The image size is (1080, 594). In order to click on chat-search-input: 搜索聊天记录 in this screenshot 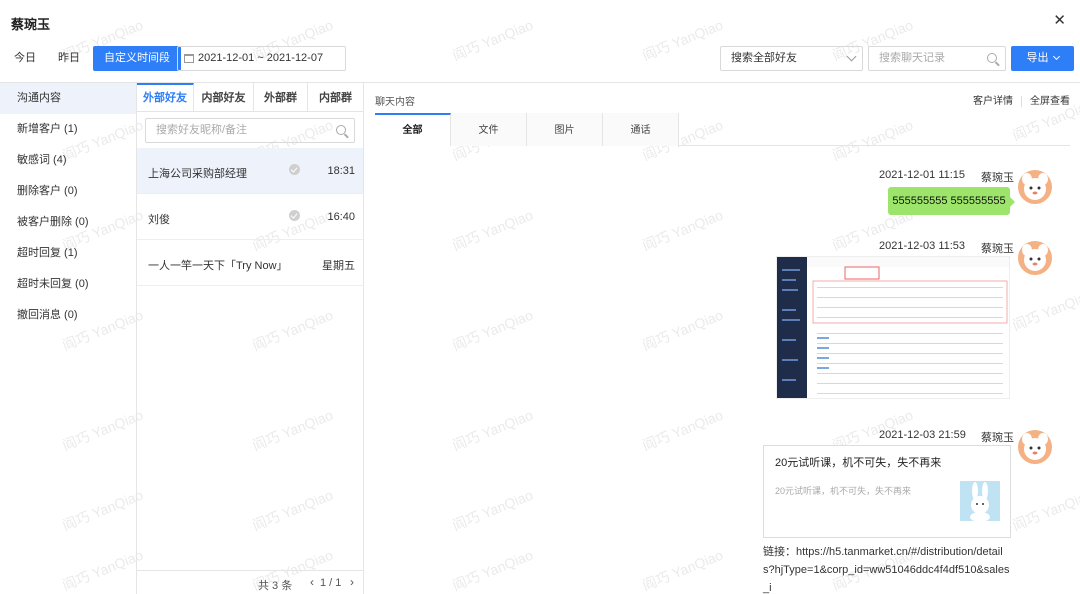, I will do `click(937, 58)`.